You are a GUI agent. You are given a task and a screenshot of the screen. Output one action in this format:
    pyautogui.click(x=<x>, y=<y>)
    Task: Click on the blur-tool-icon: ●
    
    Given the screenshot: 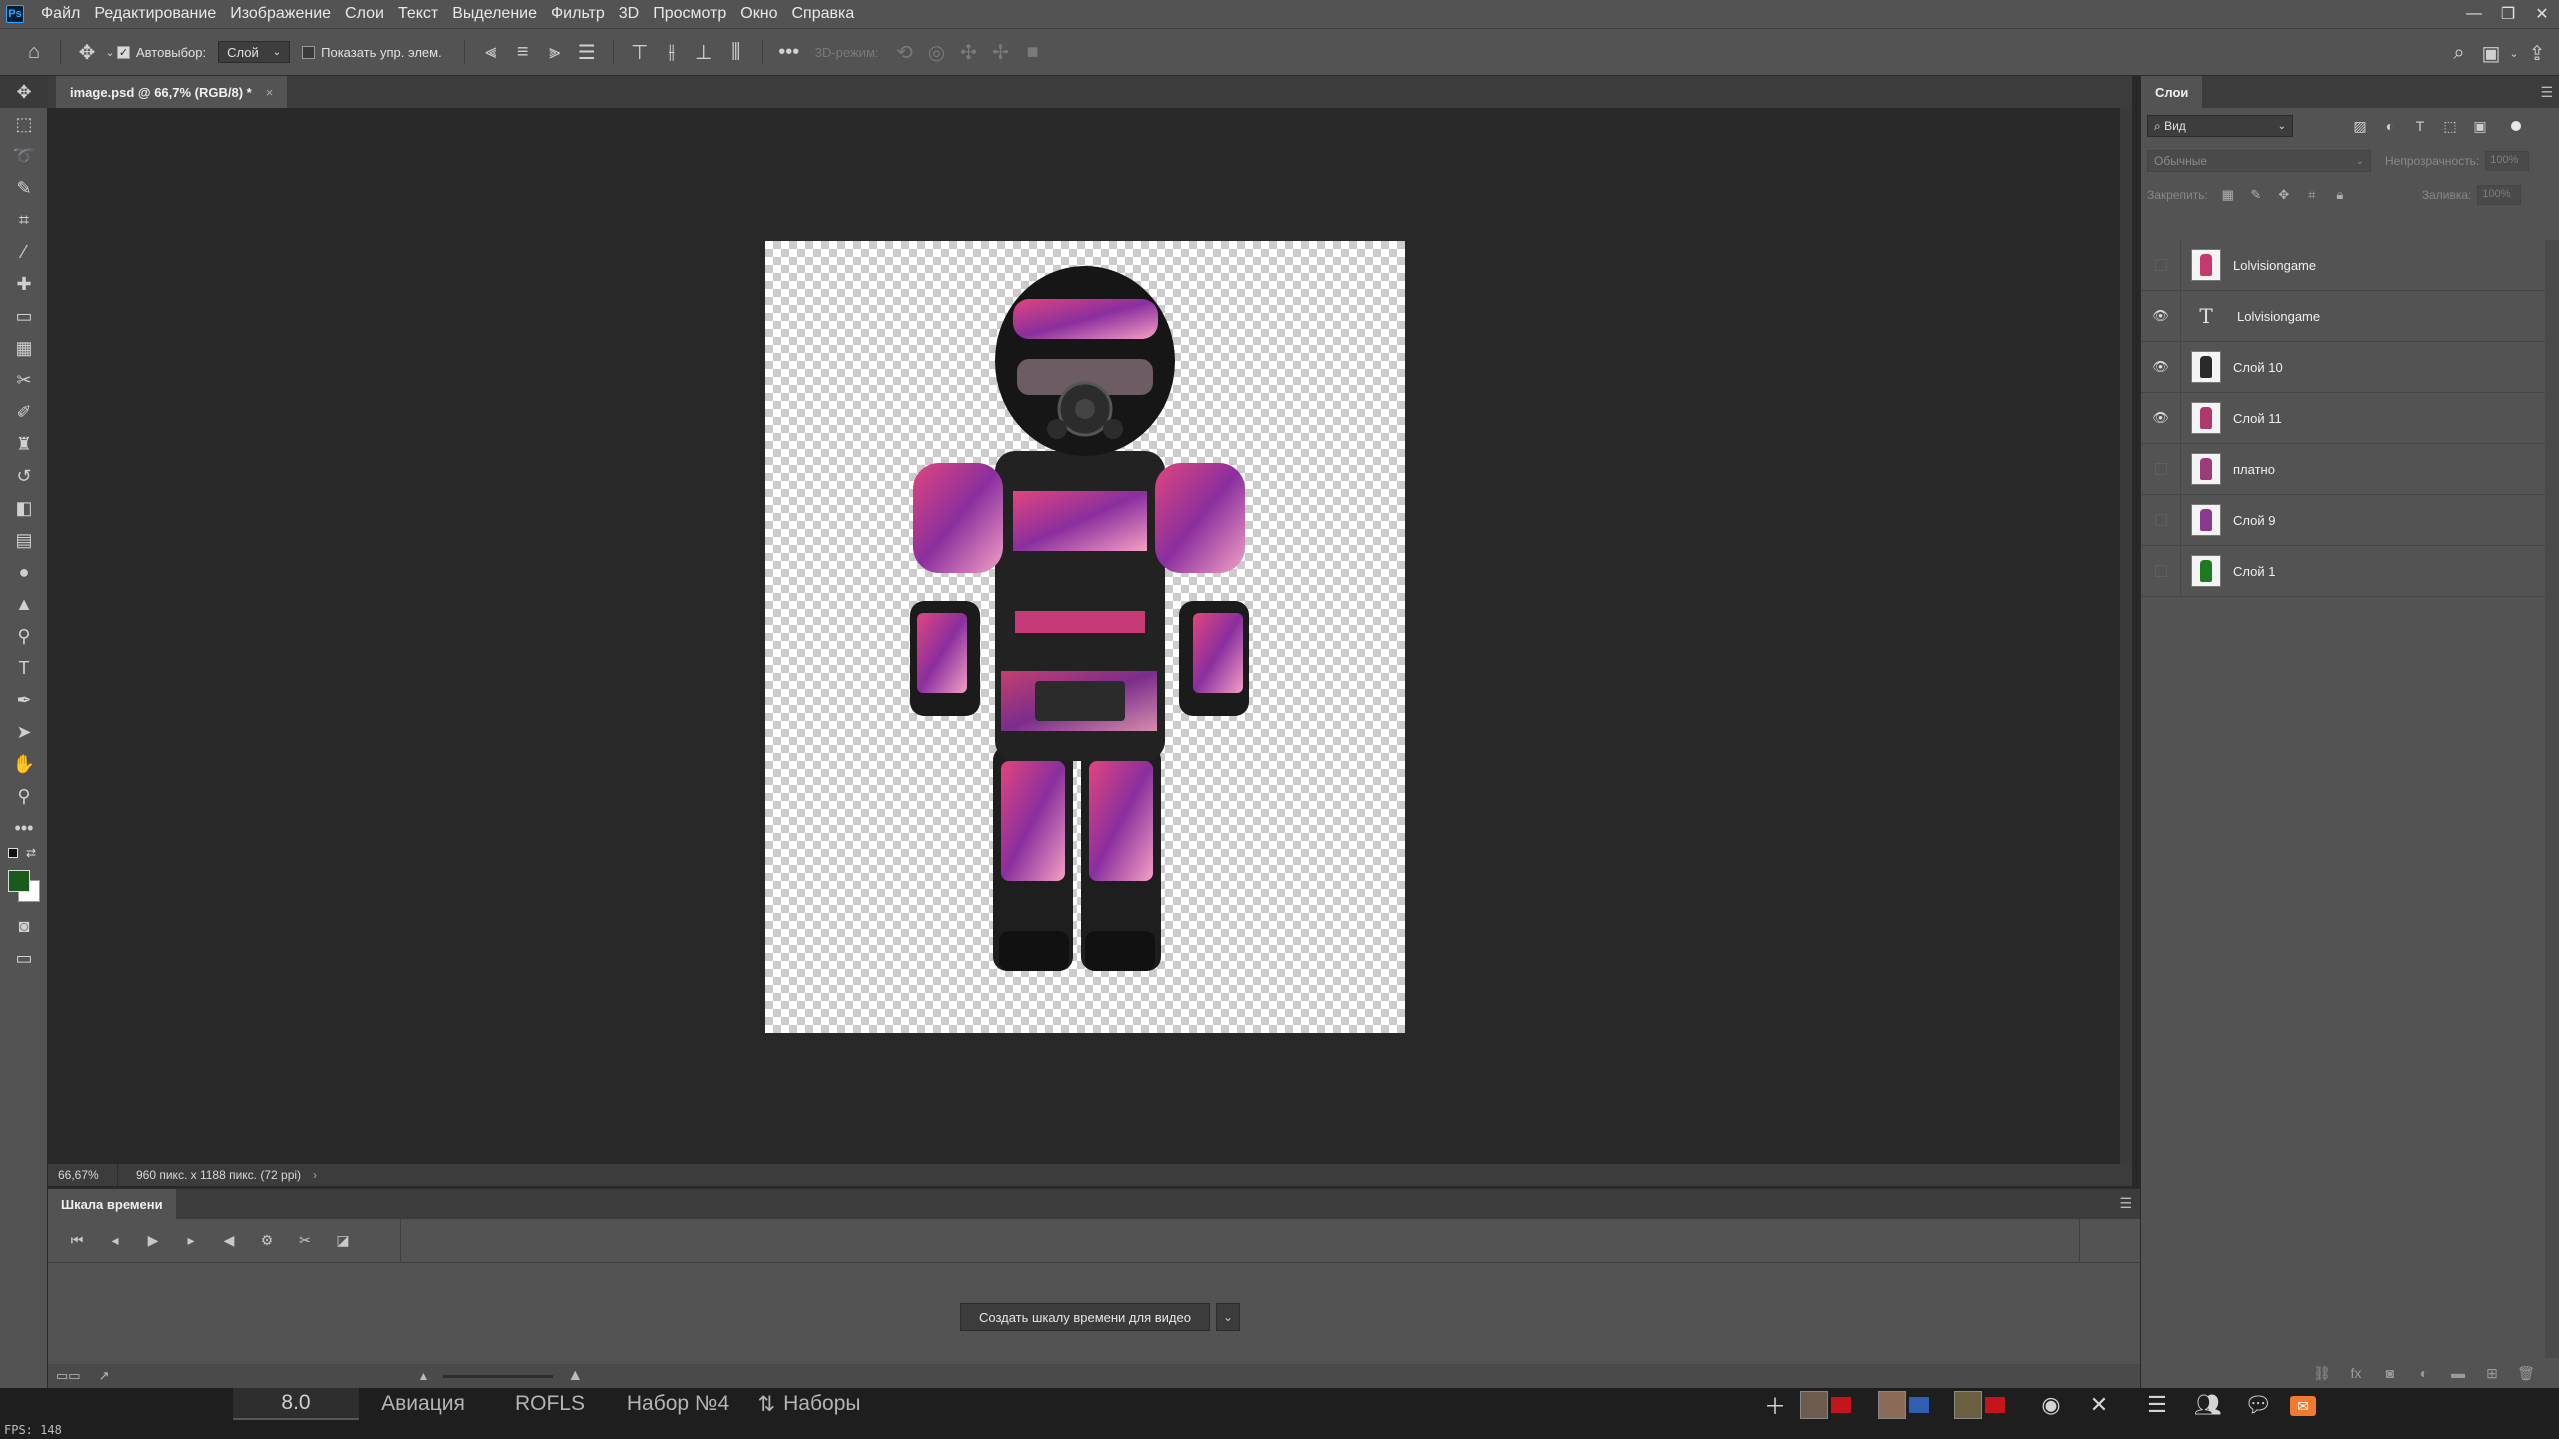 What is the action you would take?
    pyautogui.click(x=24, y=572)
    